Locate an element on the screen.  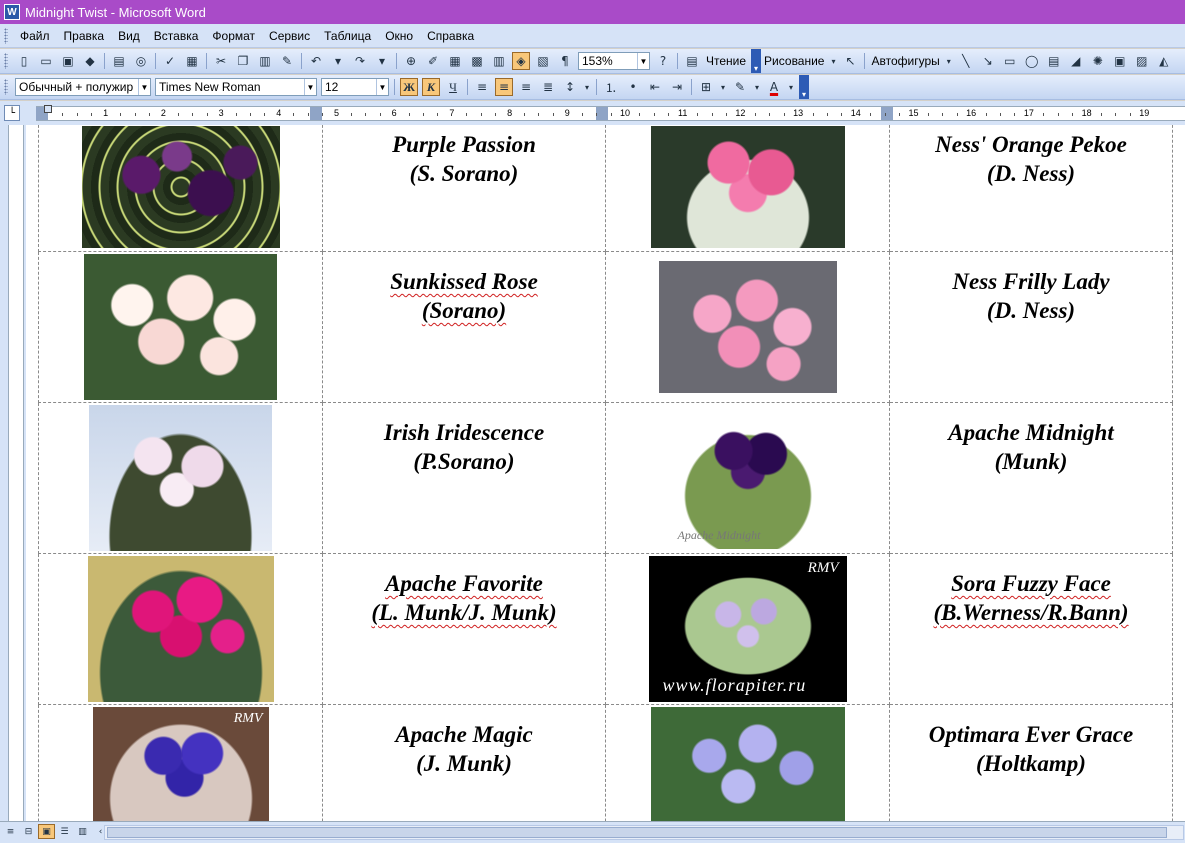
insert-excel-icon: ▩ is located at coordinates (477, 61).